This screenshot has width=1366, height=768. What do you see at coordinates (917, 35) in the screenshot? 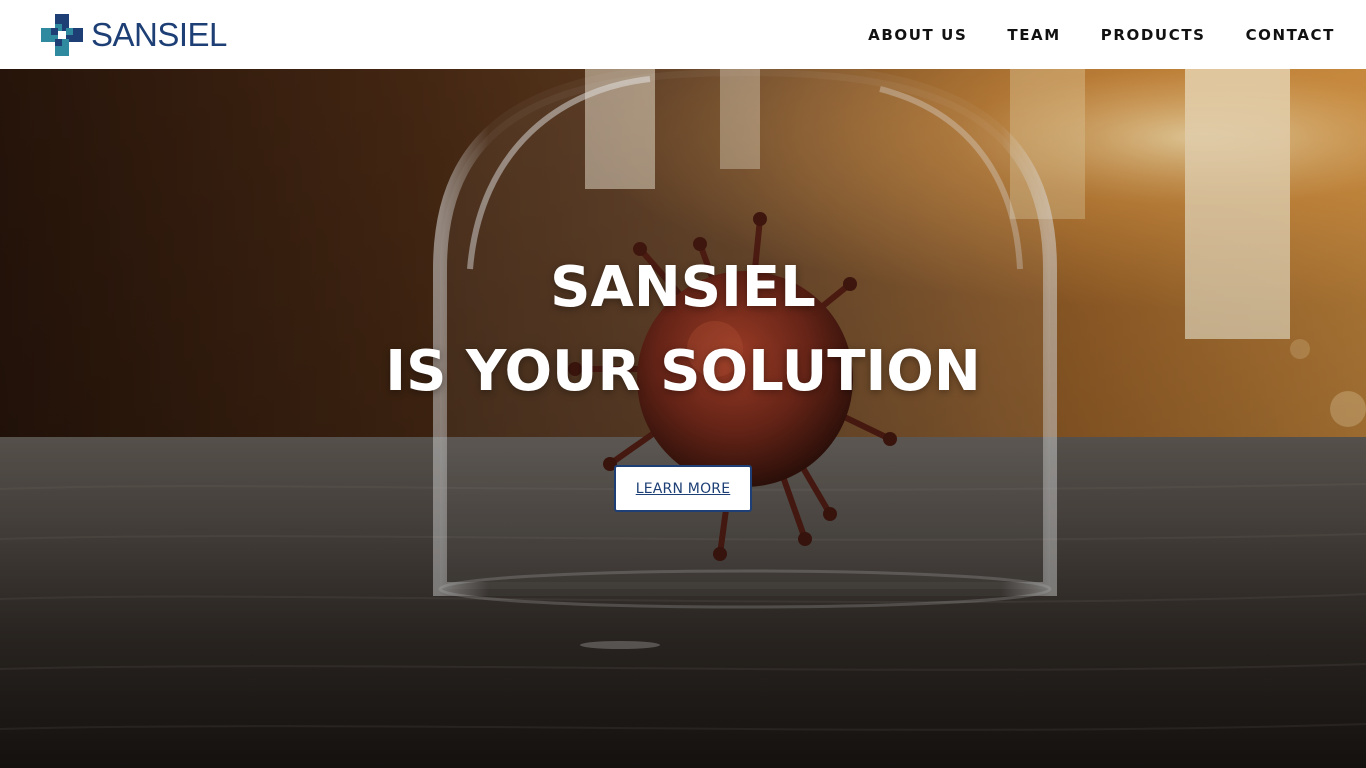
I see `nav-about-us: ABOUT US` at bounding box center [917, 35].